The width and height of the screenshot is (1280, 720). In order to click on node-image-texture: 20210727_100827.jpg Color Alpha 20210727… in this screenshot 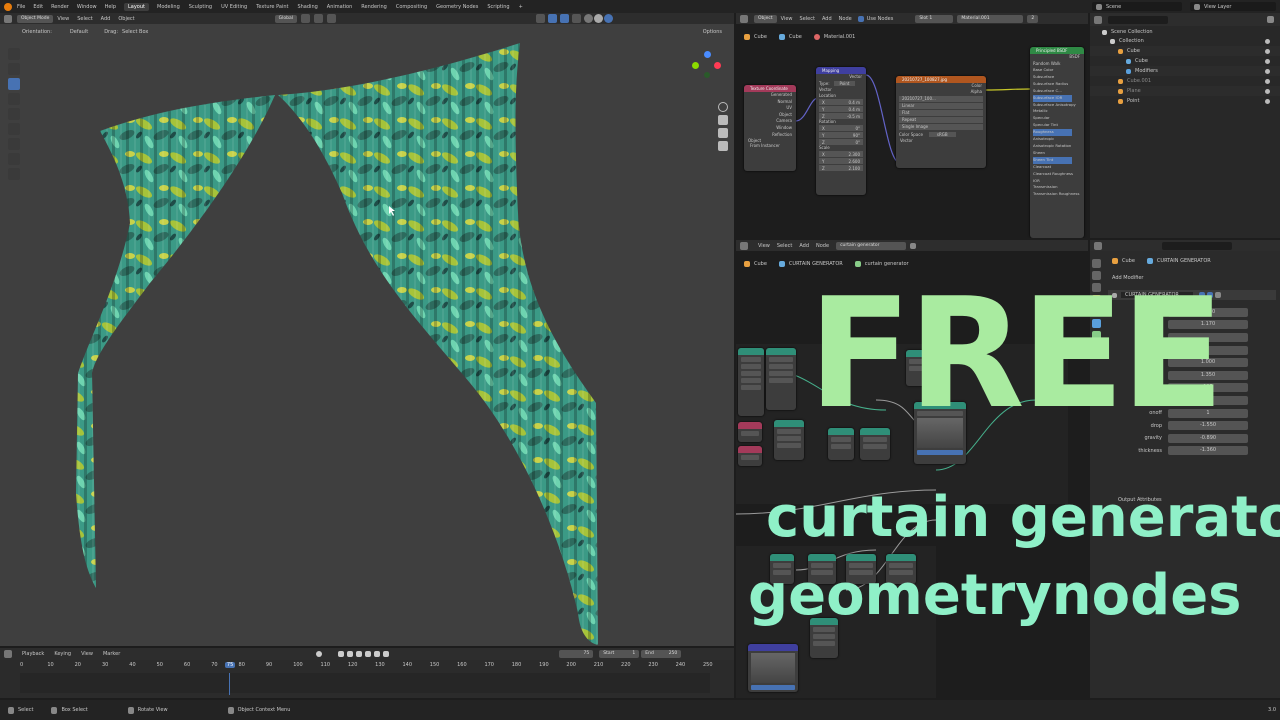, I will do `click(941, 122)`.